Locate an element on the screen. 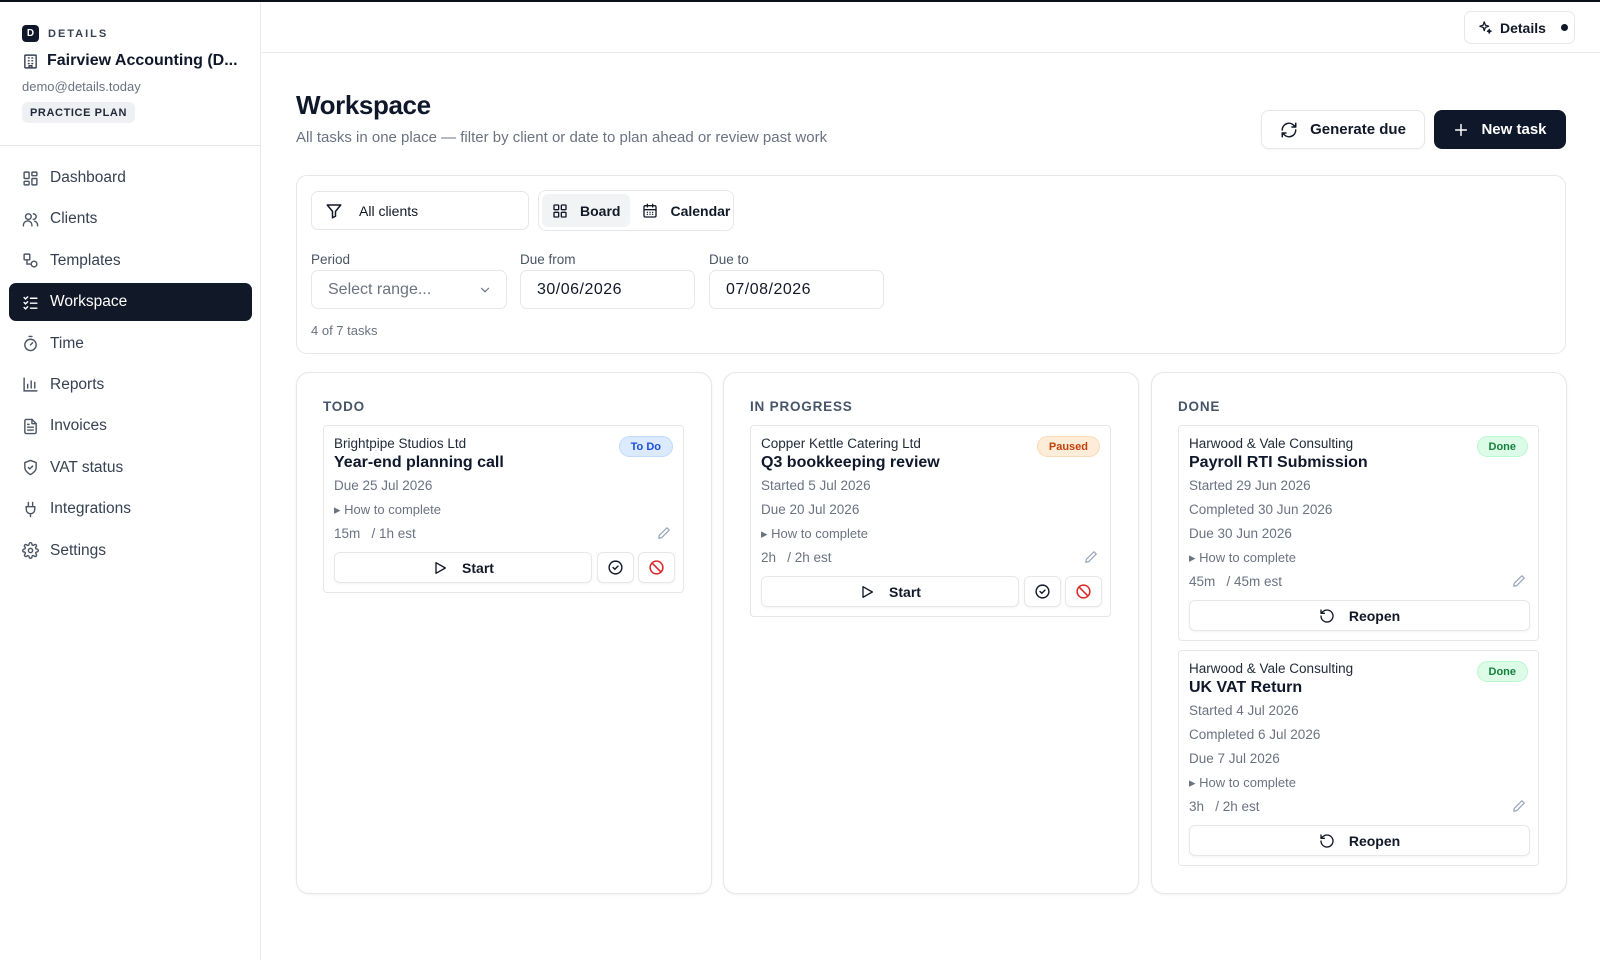 This screenshot has height=960, width=1600. card-completed: Completed 6 Jul 2026 is located at coordinates (1255, 734).